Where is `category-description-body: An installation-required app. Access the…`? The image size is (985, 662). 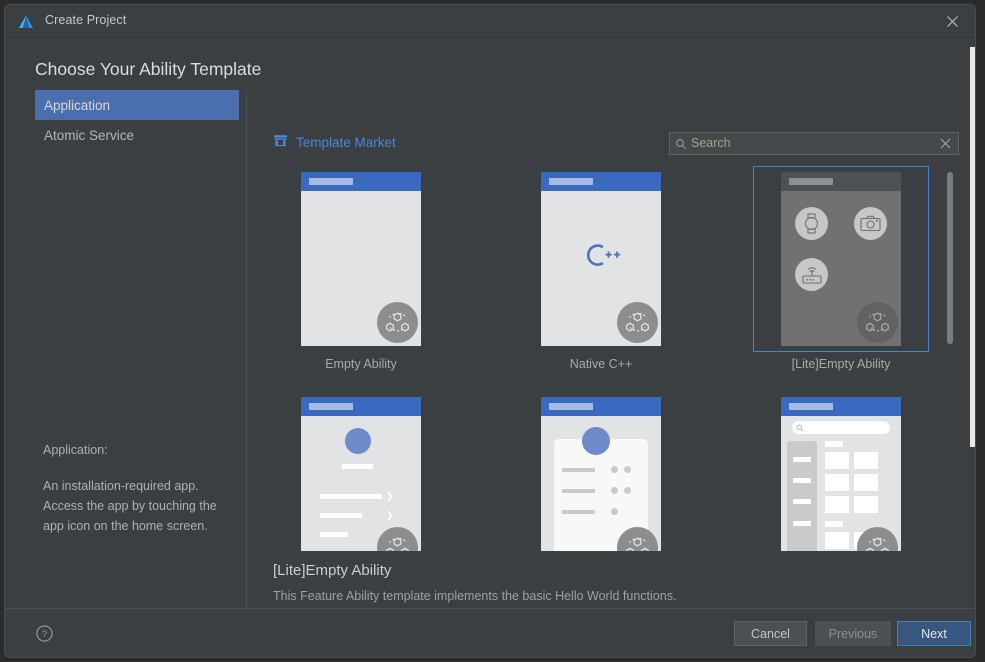
category-description-body: An installation-required app. Access the… is located at coordinates (130, 506).